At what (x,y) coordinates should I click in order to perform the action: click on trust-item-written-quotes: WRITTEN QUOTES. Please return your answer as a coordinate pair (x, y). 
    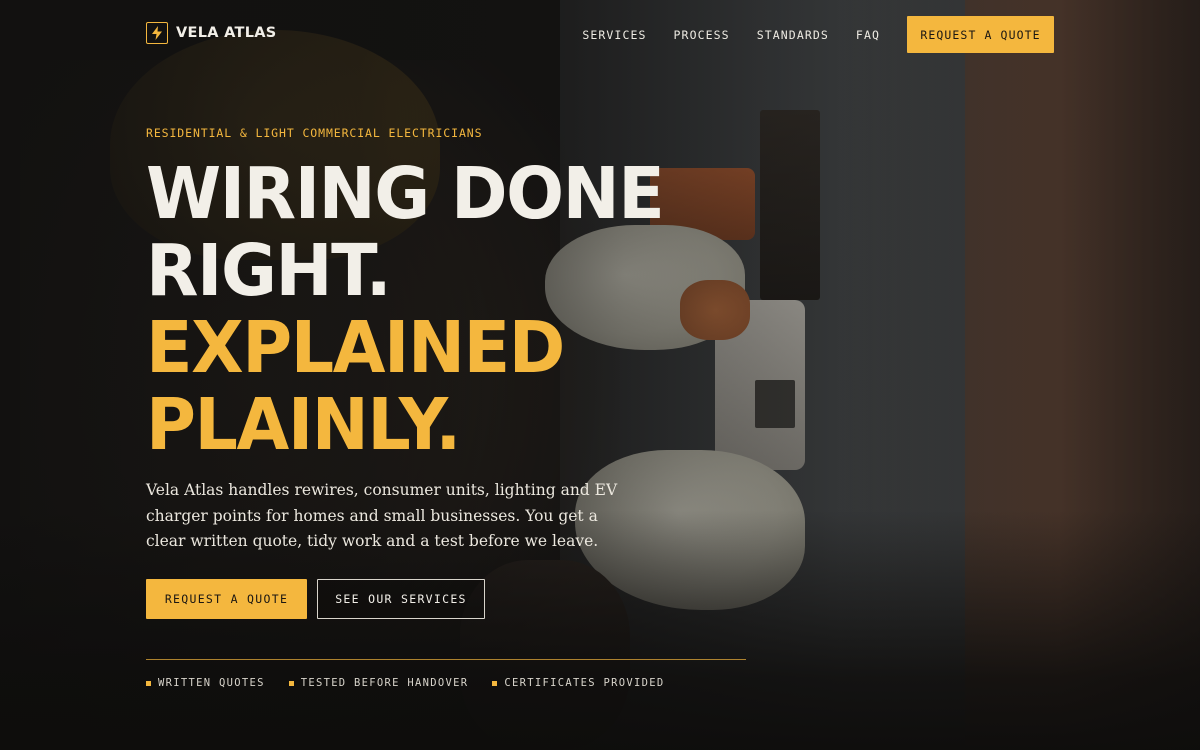
    Looking at the image, I should click on (205, 683).